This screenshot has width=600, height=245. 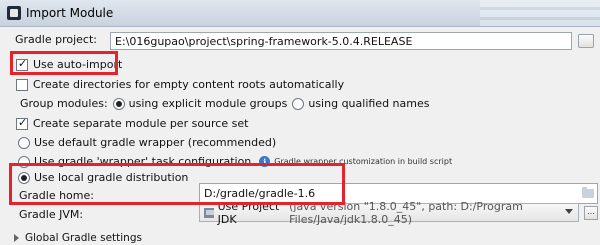 I want to click on group-modules-label: Group modules:, so click(x=64, y=103).